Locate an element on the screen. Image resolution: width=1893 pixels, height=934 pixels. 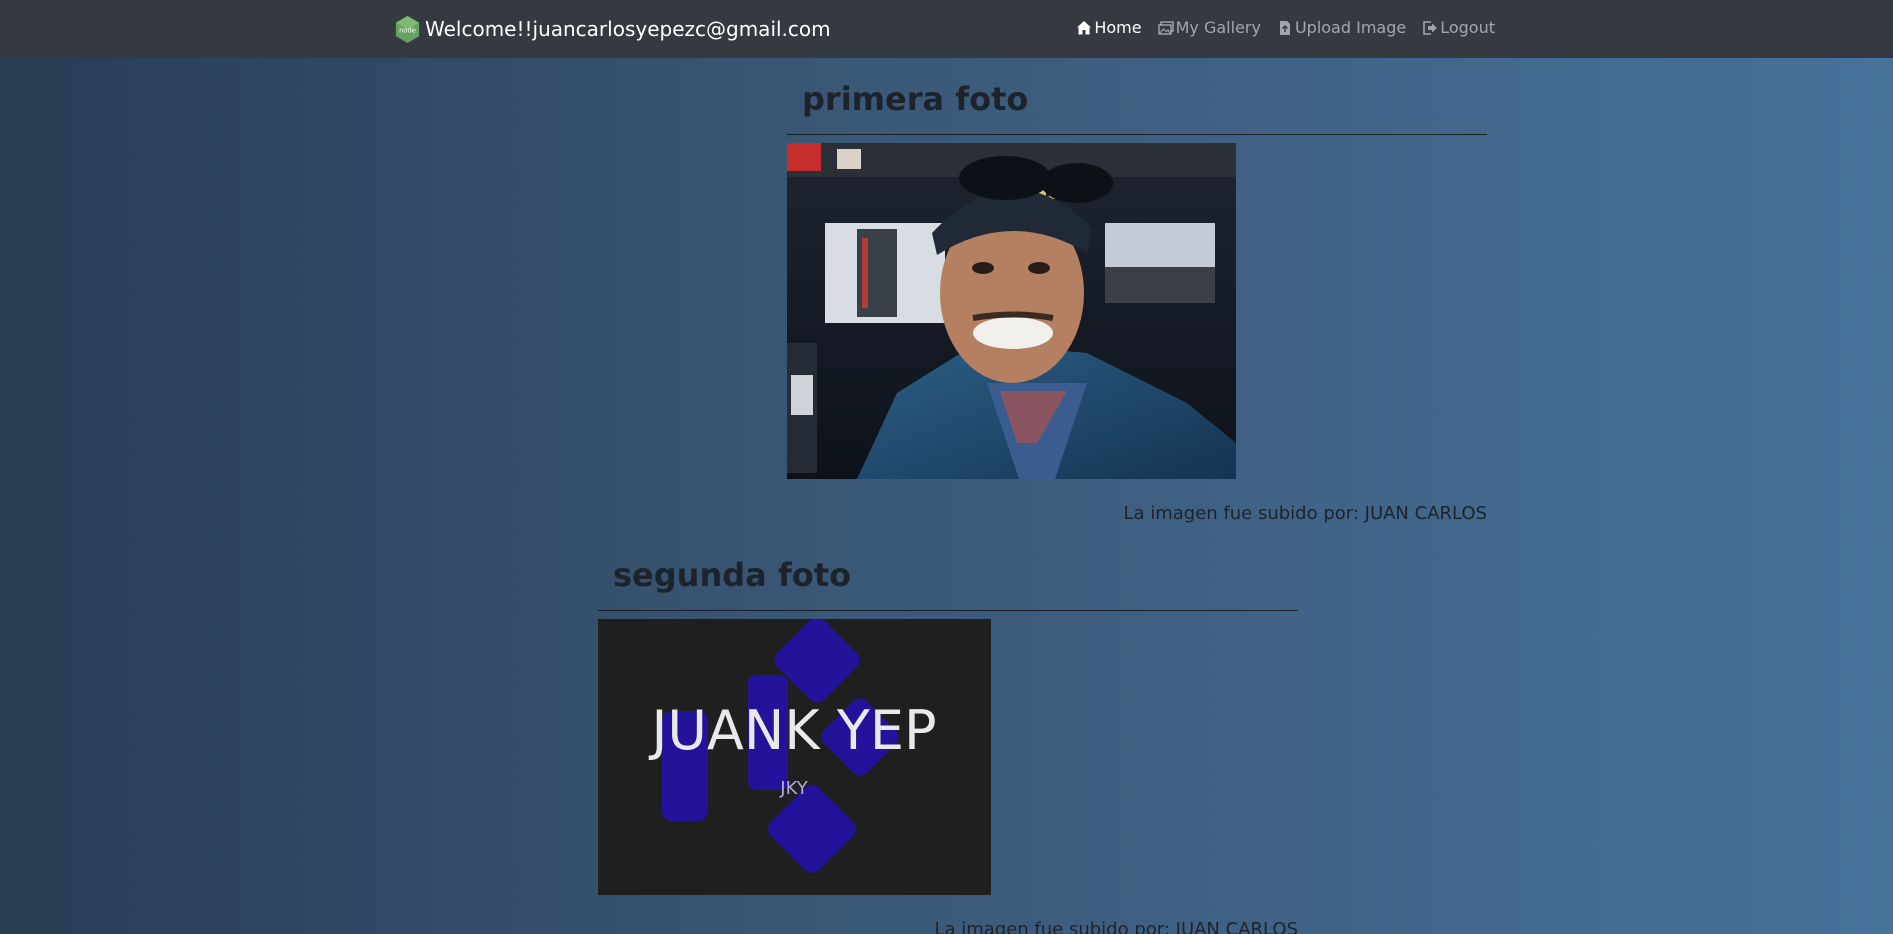
brand-link: node Welcome!!juancarlosyepezc@gmail.com is located at coordinates (612, 29).